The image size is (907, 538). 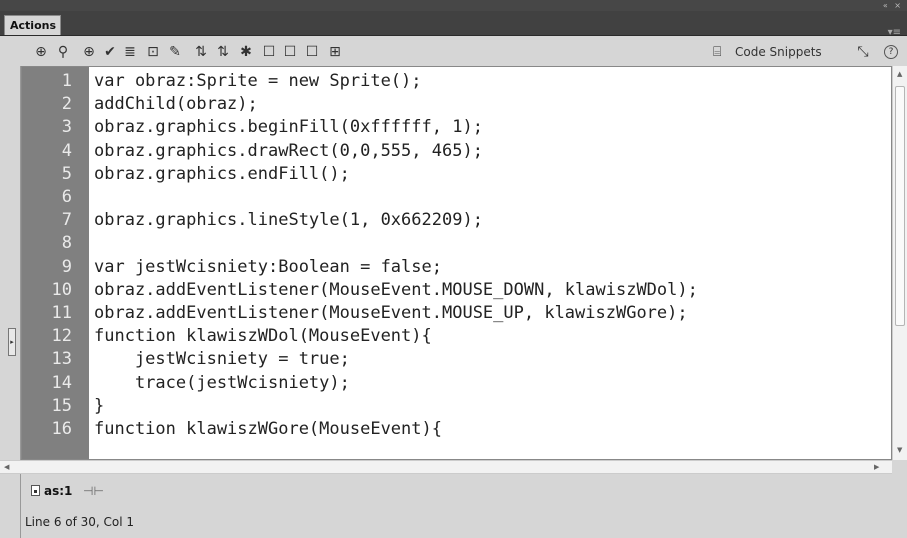 I want to click on script-file-icon, so click(x=35, y=490).